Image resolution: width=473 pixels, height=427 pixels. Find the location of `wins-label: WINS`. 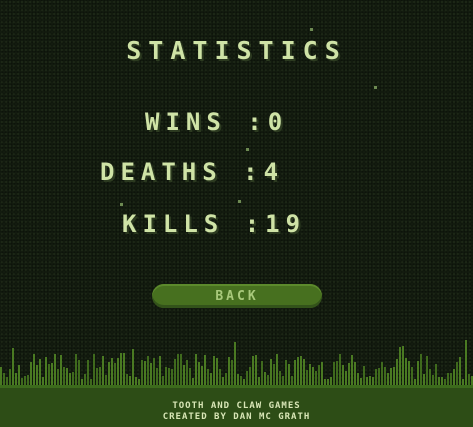

wins-label: WINS is located at coordinates (186, 122).